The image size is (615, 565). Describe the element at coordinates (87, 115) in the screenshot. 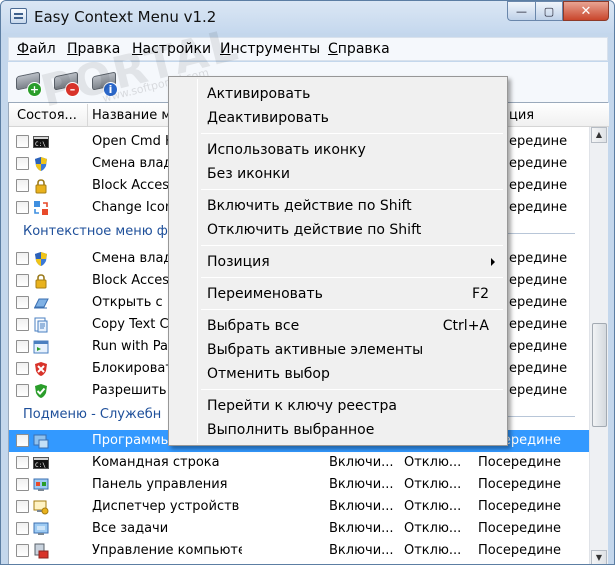

I see `column-divider` at that location.